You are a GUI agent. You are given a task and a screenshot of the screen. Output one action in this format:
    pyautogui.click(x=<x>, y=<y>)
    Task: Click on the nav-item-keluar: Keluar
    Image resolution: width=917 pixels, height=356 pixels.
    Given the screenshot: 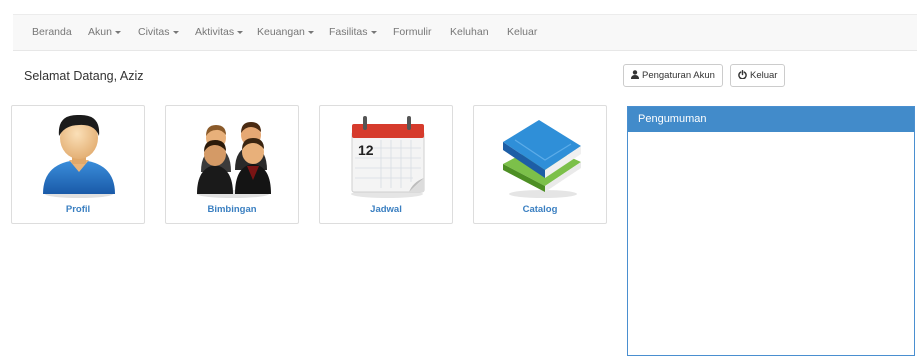 What is the action you would take?
    pyautogui.click(x=522, y=32)
    